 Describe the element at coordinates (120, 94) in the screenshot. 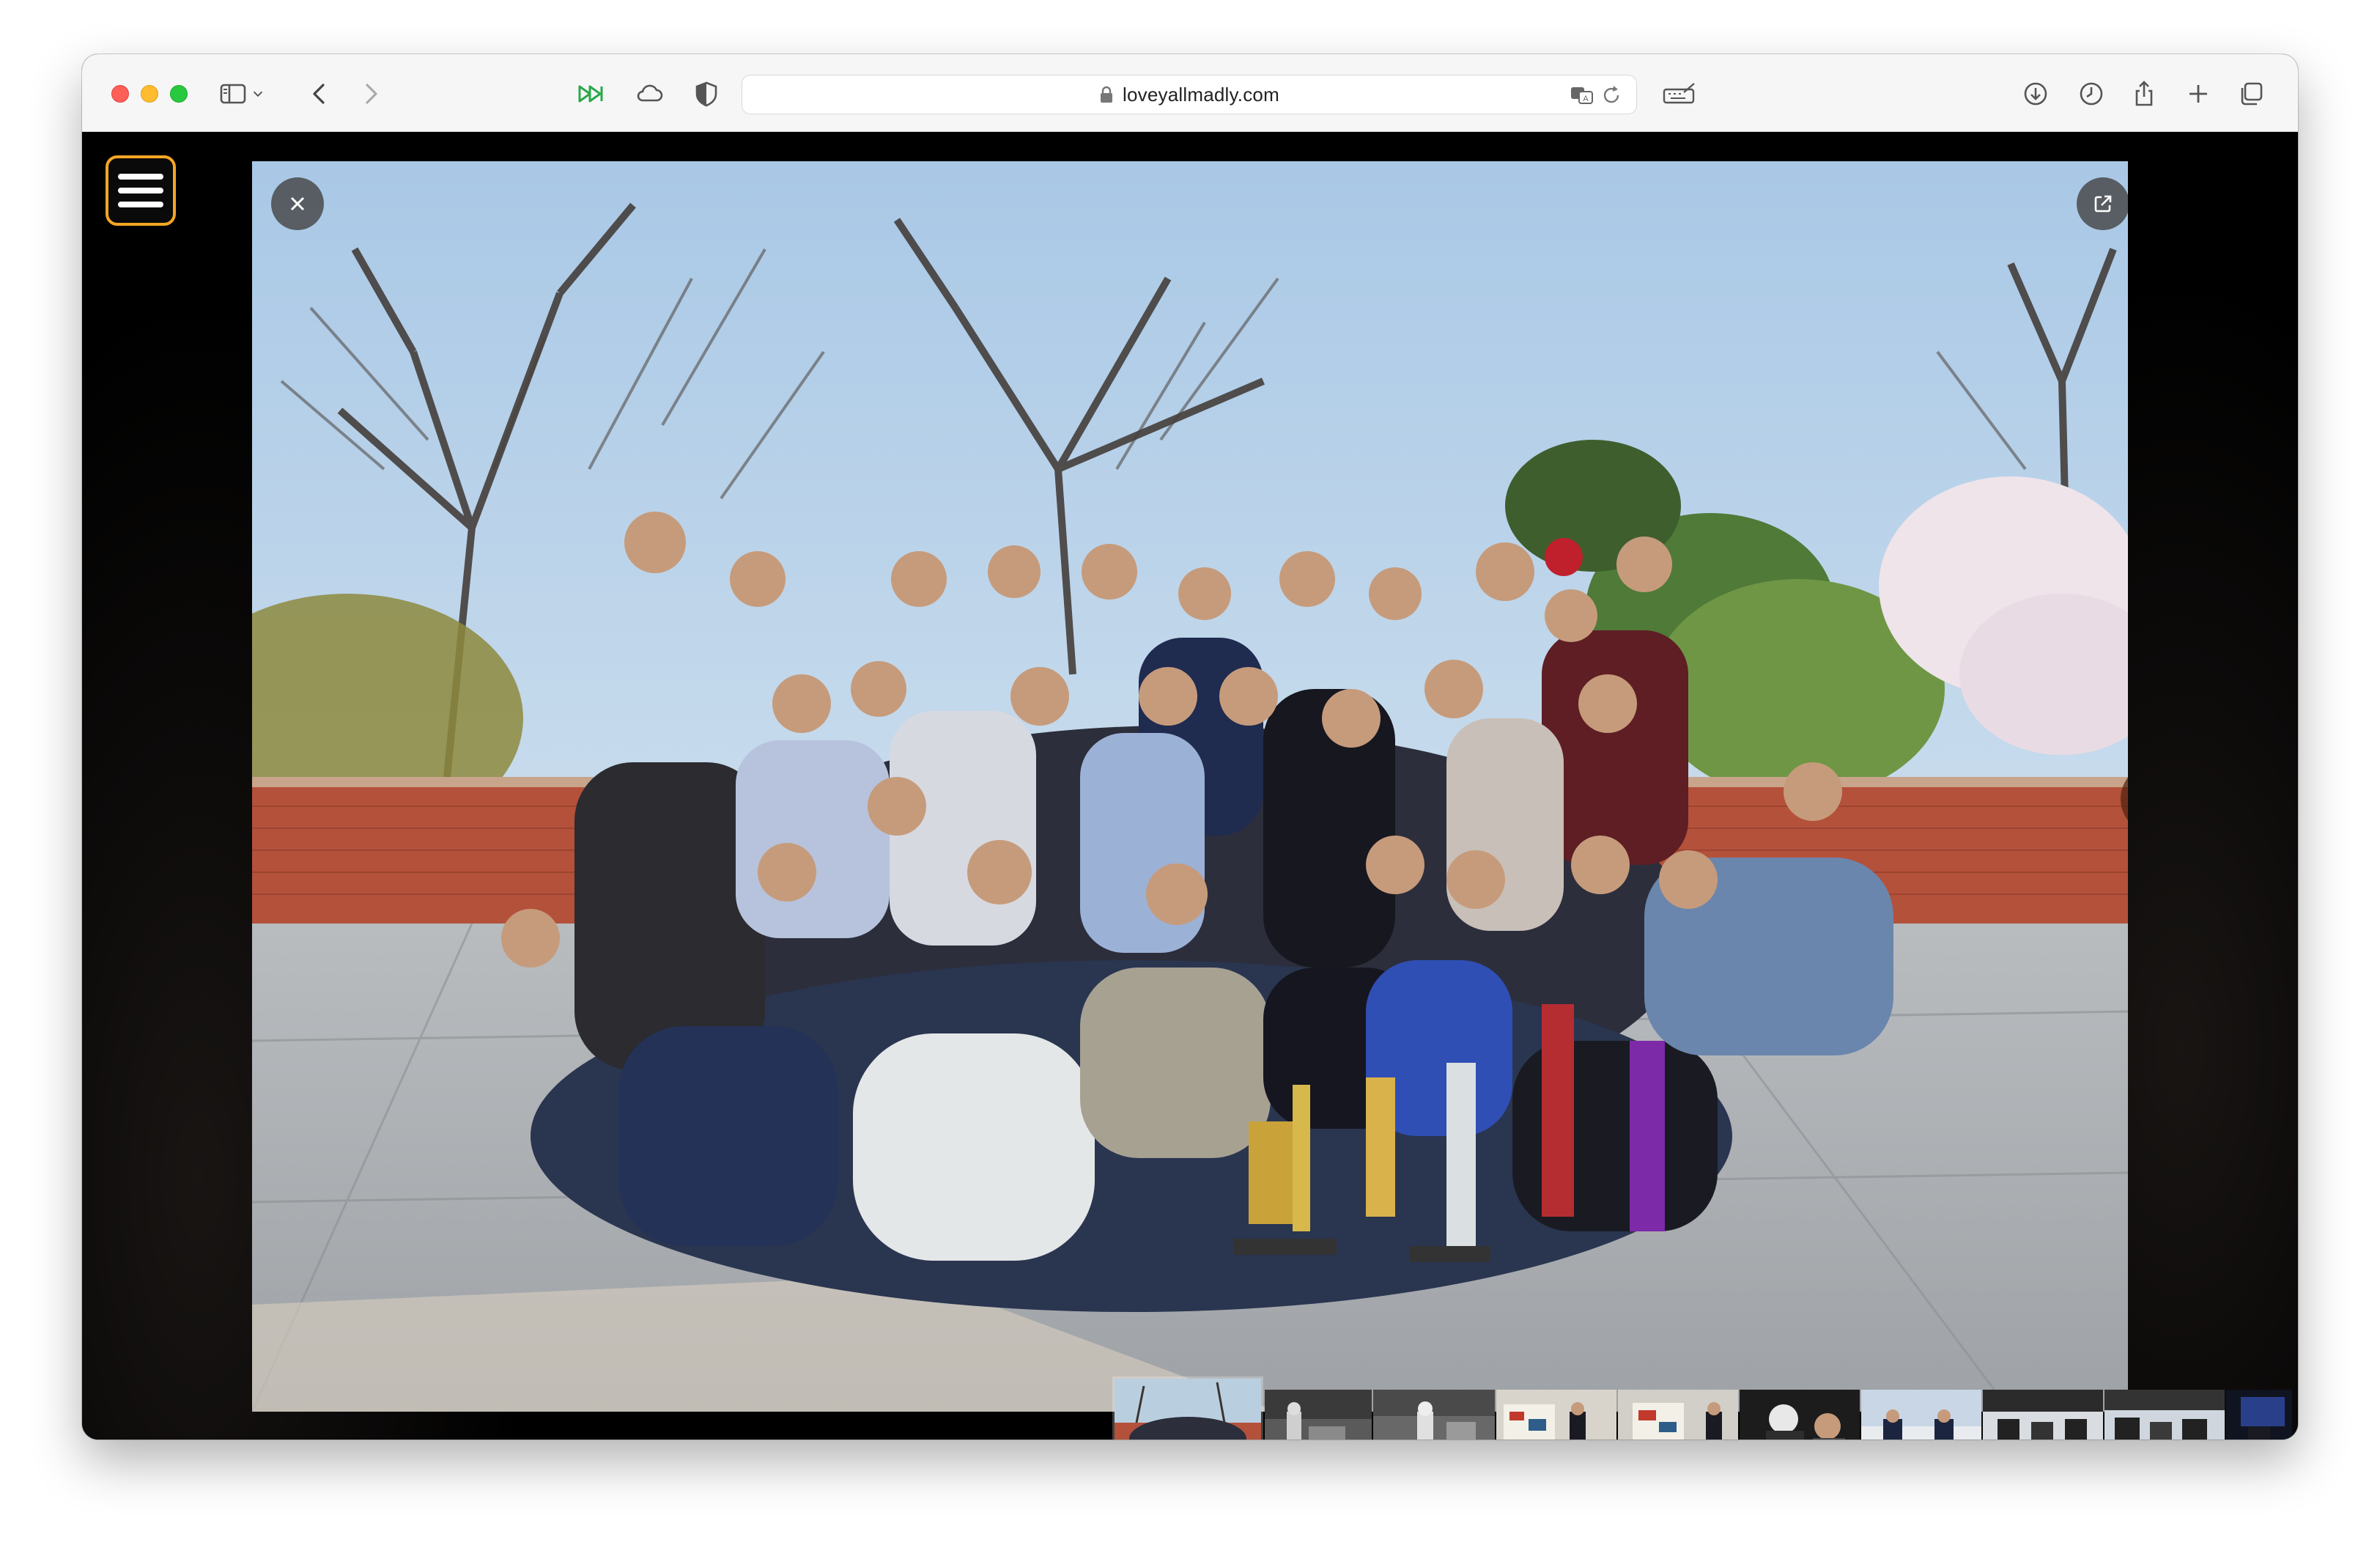

I see `close-window-button` at that location.